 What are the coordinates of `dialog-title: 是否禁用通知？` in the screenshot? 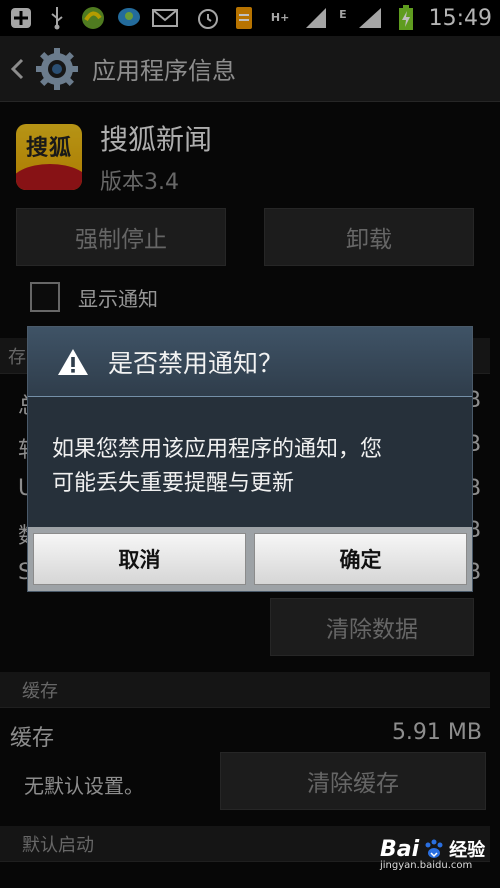 It's located at (196, 363).